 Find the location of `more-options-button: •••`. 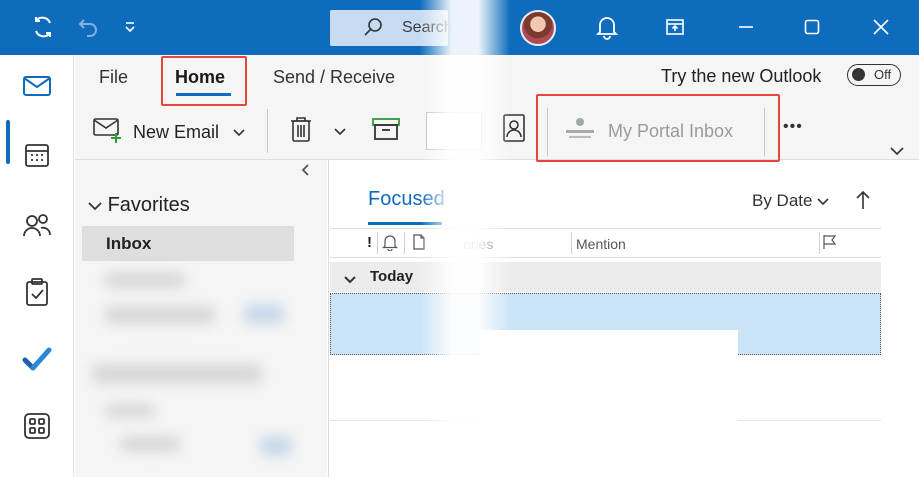

more-options-button: ••• is located at coordinates (793, 127).